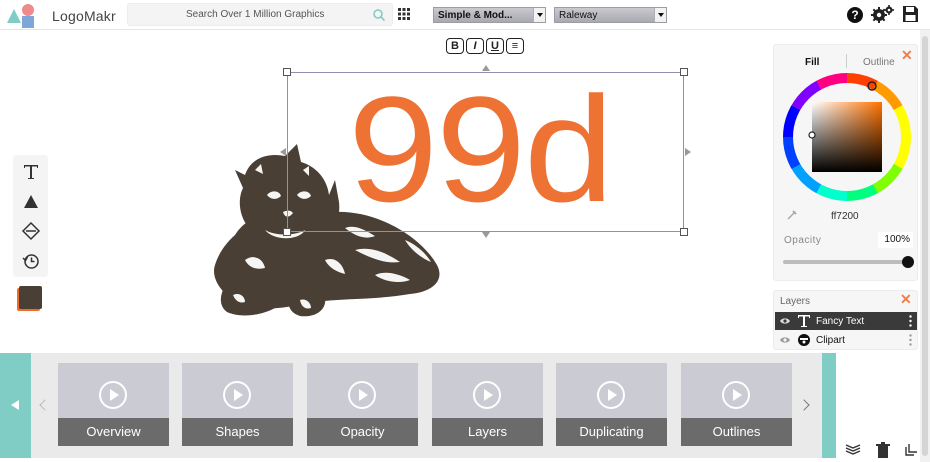 The image size is (930, 462). I want to click on shape-tool-icon, so click(31, 202).